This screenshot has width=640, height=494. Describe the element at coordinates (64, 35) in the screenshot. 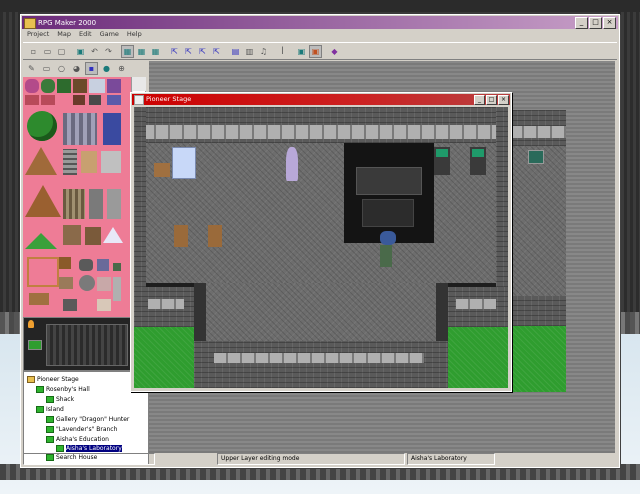

I see `menu-map: Map` at that location.